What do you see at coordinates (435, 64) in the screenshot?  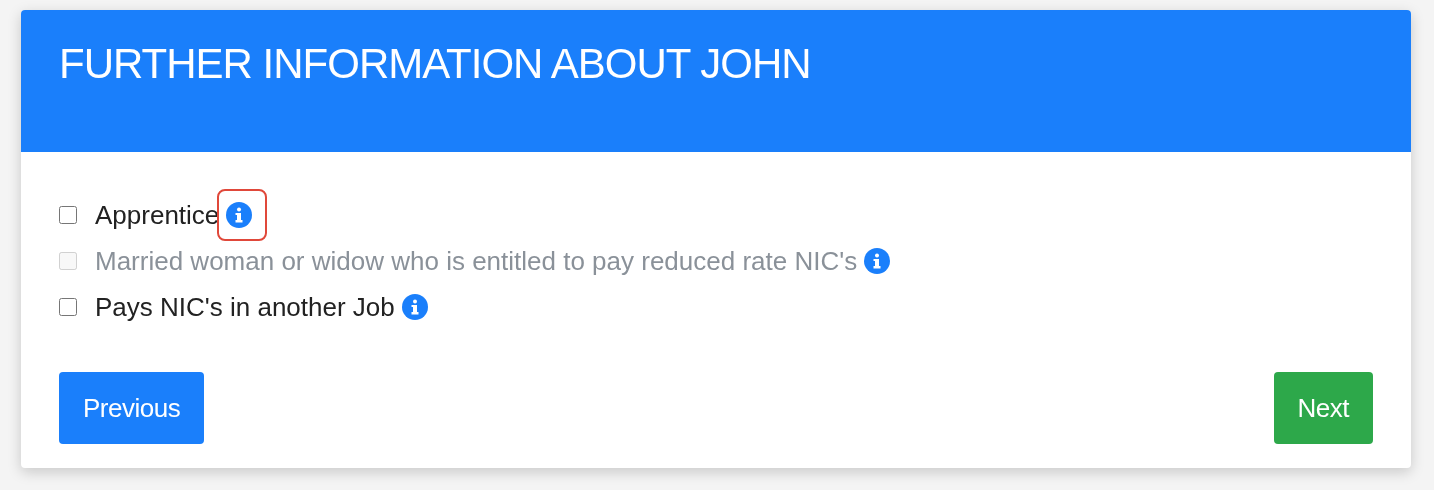 I see `card-title: FURTHER INFORMATION ABOUT JOHN` at bounding box center [435, 64].